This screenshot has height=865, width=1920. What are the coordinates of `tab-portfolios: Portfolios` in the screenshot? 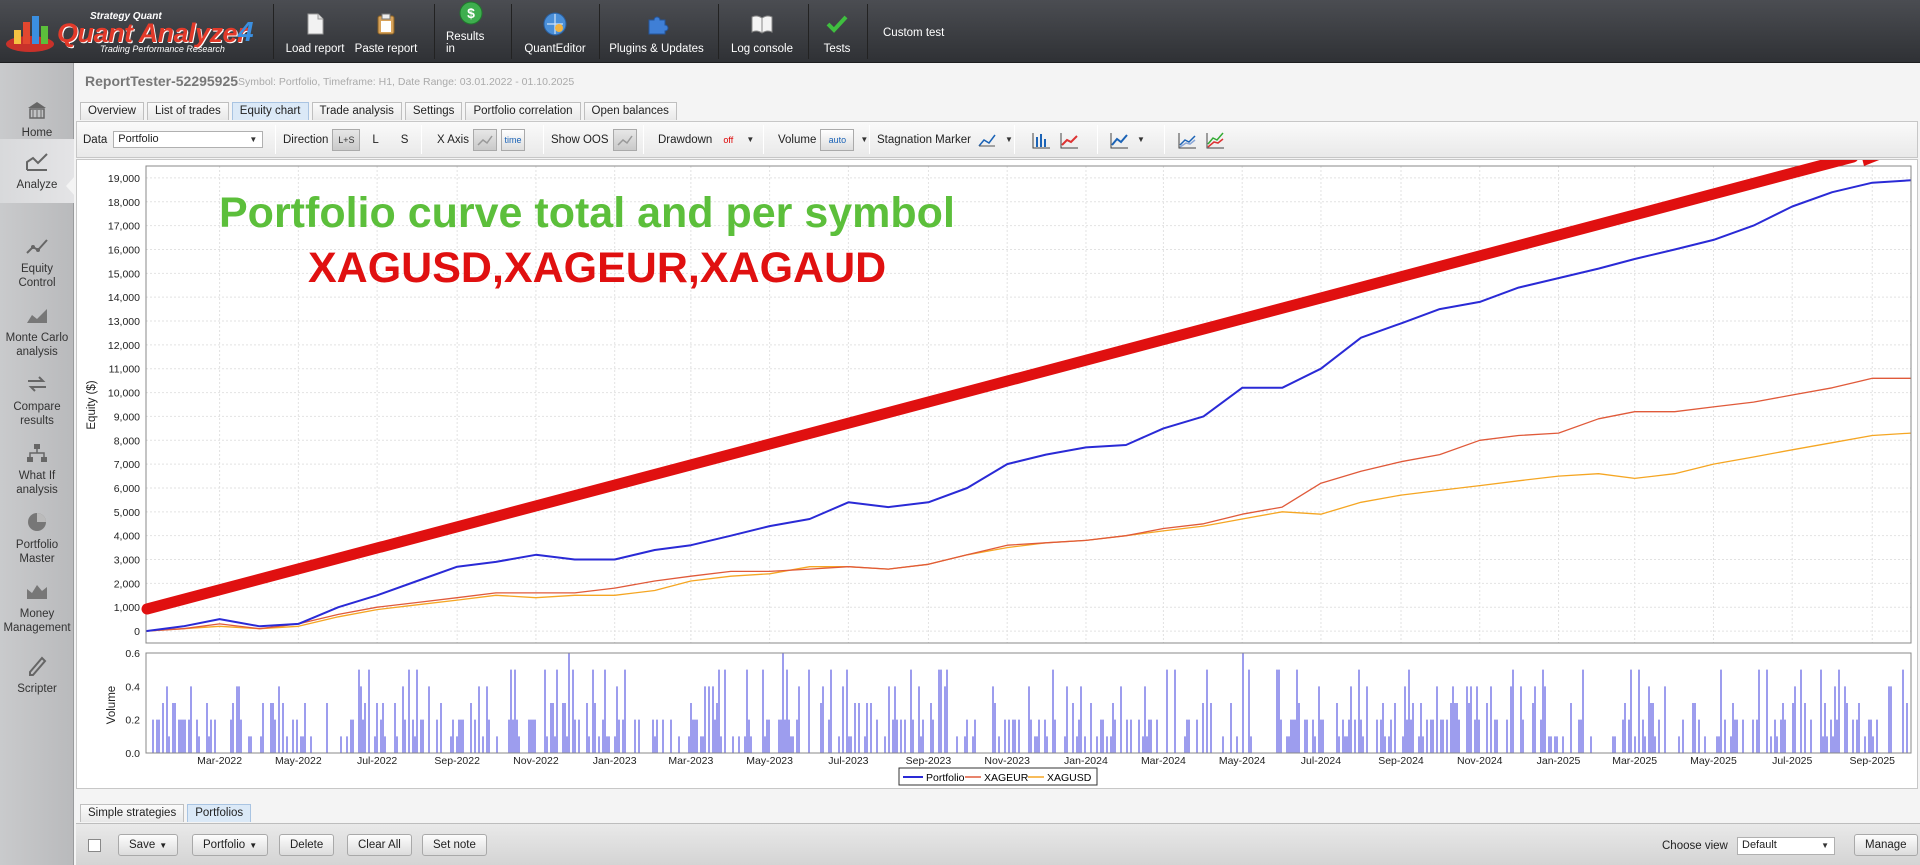 It's located at (219, 813).